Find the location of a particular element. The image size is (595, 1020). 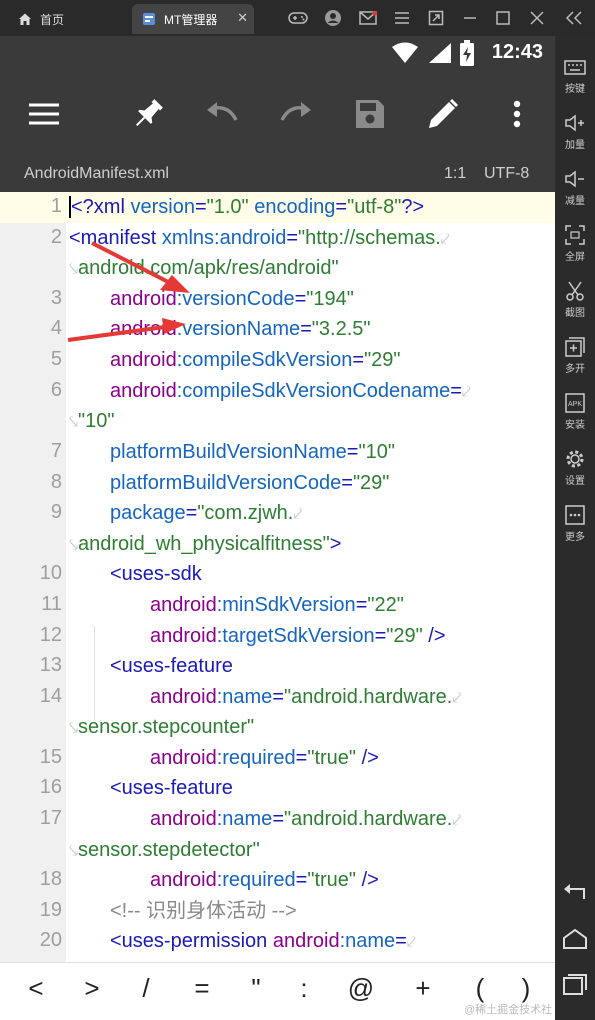

gamepad-icon is located at coordinates (298, 18).